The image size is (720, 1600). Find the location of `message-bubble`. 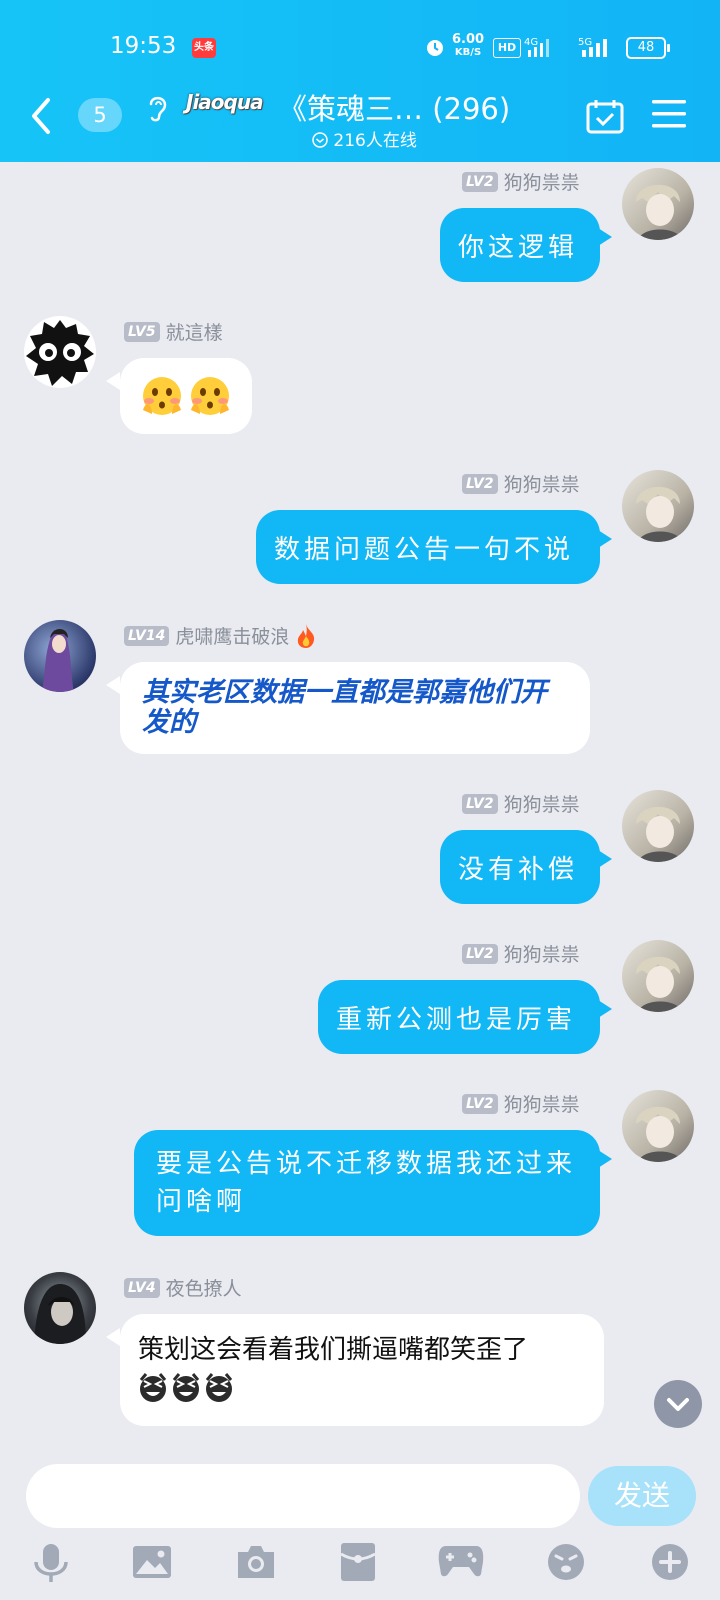

message-bubble is located at coordinates (186, 396).